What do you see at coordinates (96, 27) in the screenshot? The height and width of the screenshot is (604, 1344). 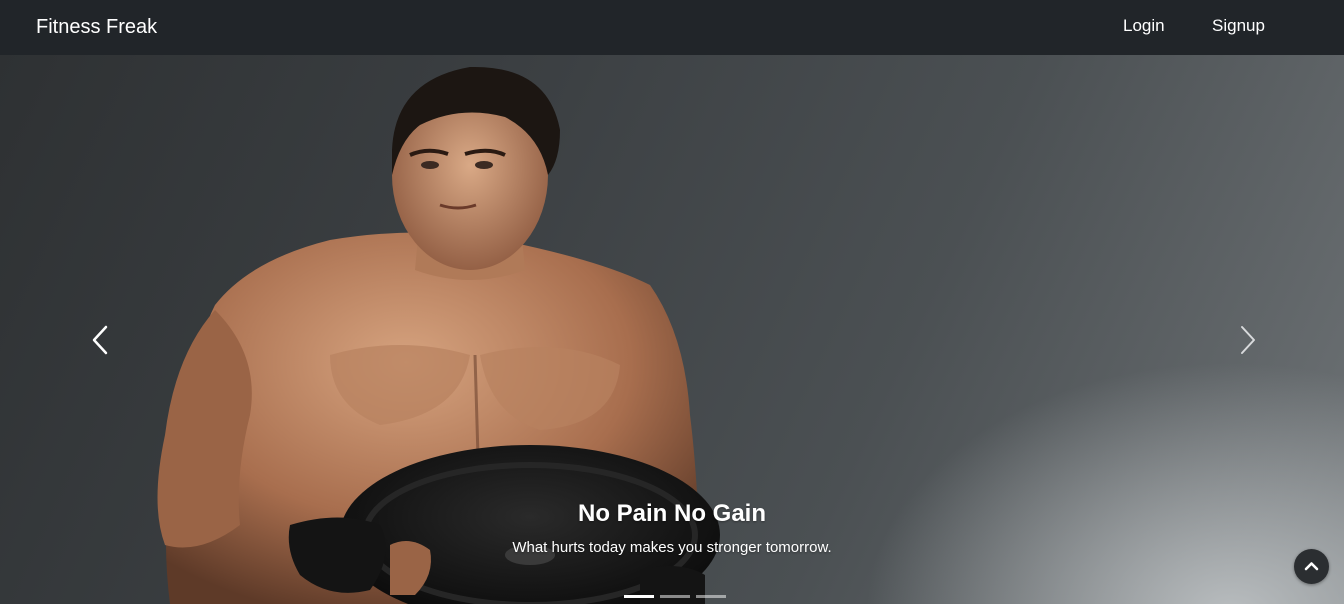 I see `brand-link: Fitness Freak` at bounding box center [96, 27].